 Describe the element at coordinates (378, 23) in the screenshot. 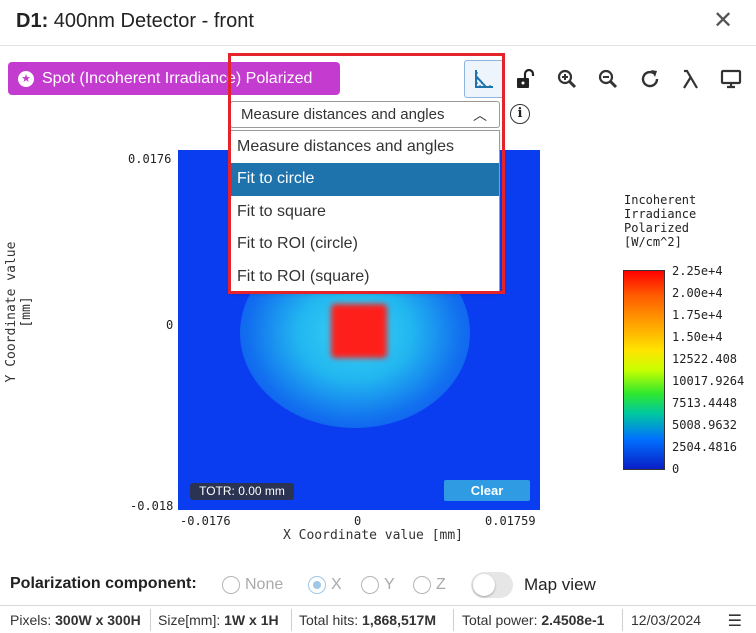

I see `title-bar: D1: 400nm Detector - front ✕` at that location.